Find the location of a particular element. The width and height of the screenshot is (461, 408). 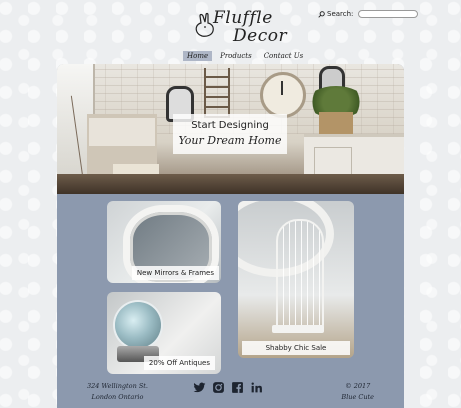

search-label: Search: is located at coordinates (340, 14).